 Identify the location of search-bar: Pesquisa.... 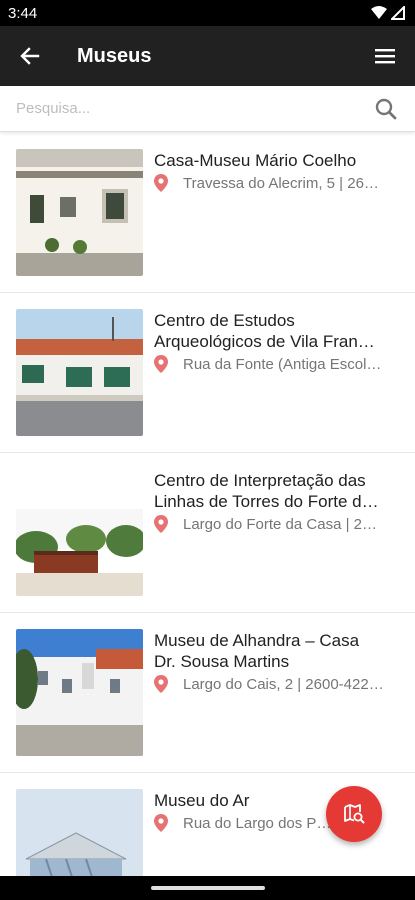
(207, 109).